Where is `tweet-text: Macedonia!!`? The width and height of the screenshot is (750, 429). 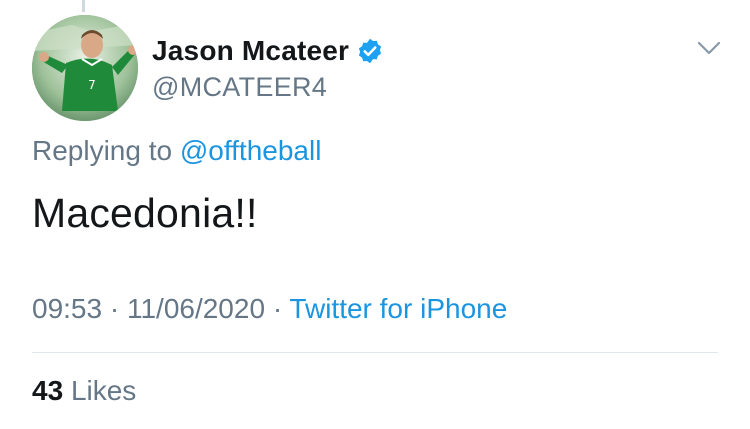
tweet-text: Macedonia!! is located at coordinates (145, 213).